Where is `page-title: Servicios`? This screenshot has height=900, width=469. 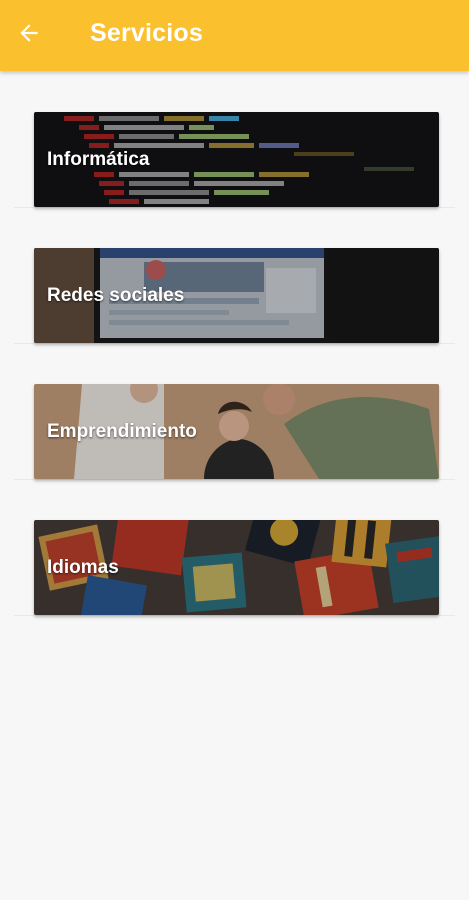
page-title: Servicios is located at coordinates (146, 33).